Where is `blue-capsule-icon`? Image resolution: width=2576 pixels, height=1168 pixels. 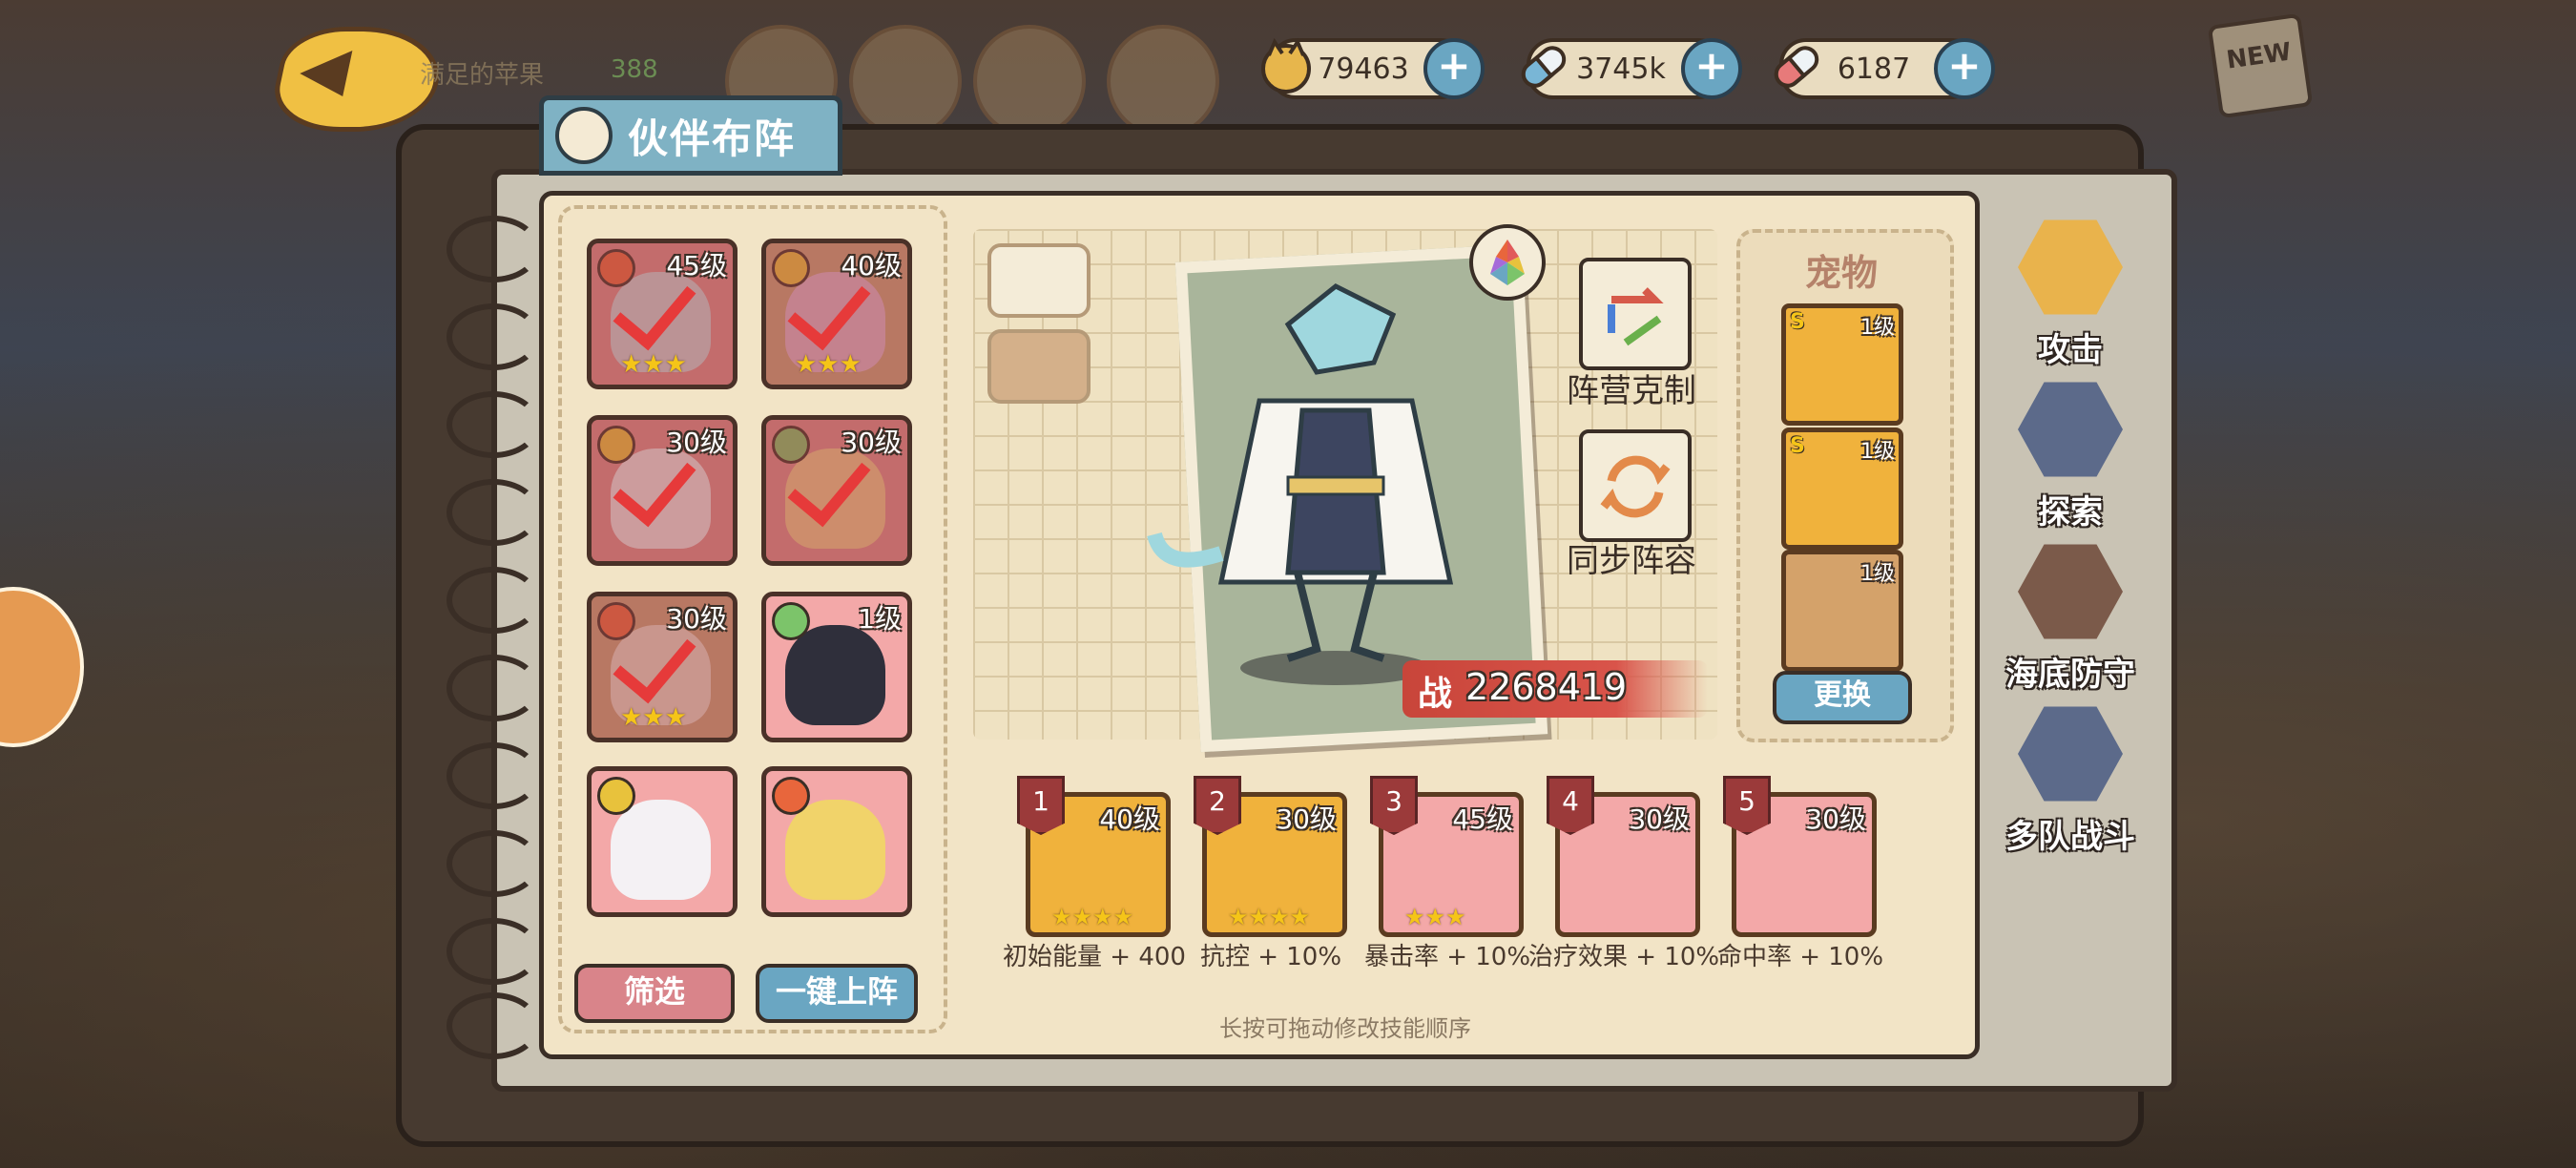
blue-capsule-icon is located at coordinates (1544, 67).